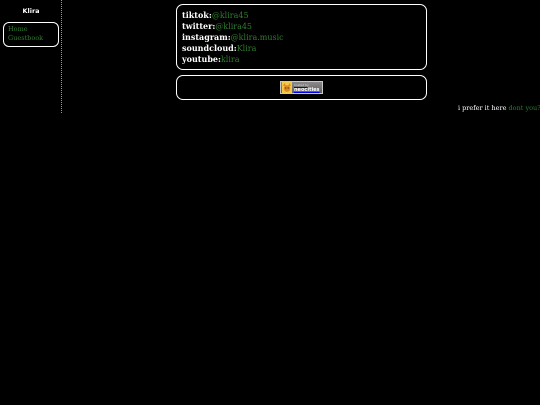 The height and width of the screenshot is (405, 540). I want to click on neocities-badge-link: hosted by neocities, so click(301, 87).